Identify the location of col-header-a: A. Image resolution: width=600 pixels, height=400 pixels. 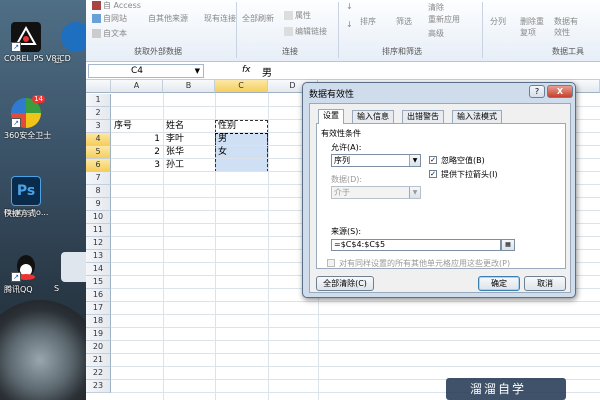
(137, 86).